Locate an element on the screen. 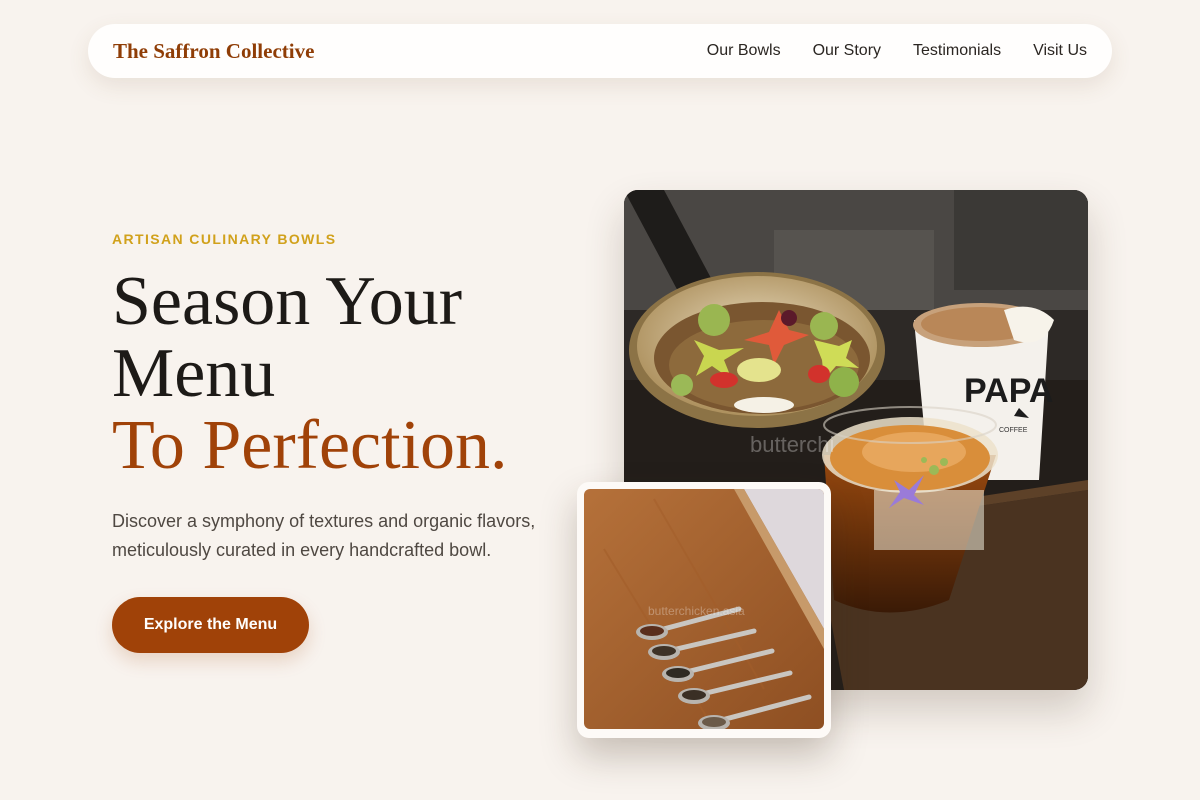  nav-link-our-story: Our Story is located at coordinates (847, 51).